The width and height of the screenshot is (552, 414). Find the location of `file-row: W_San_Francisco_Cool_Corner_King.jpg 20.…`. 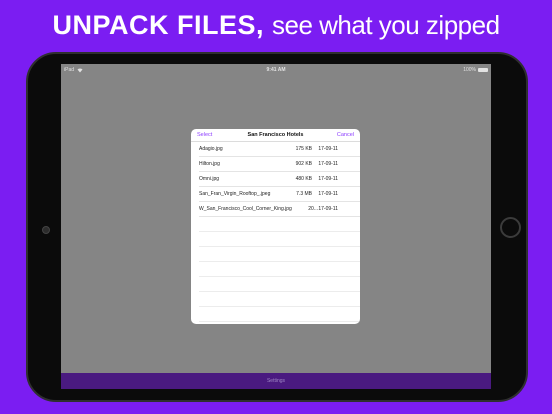

file-row: W_San_Francisco_Cool_Corner_King.jpg 20.… is located at coordinates (279, 209).